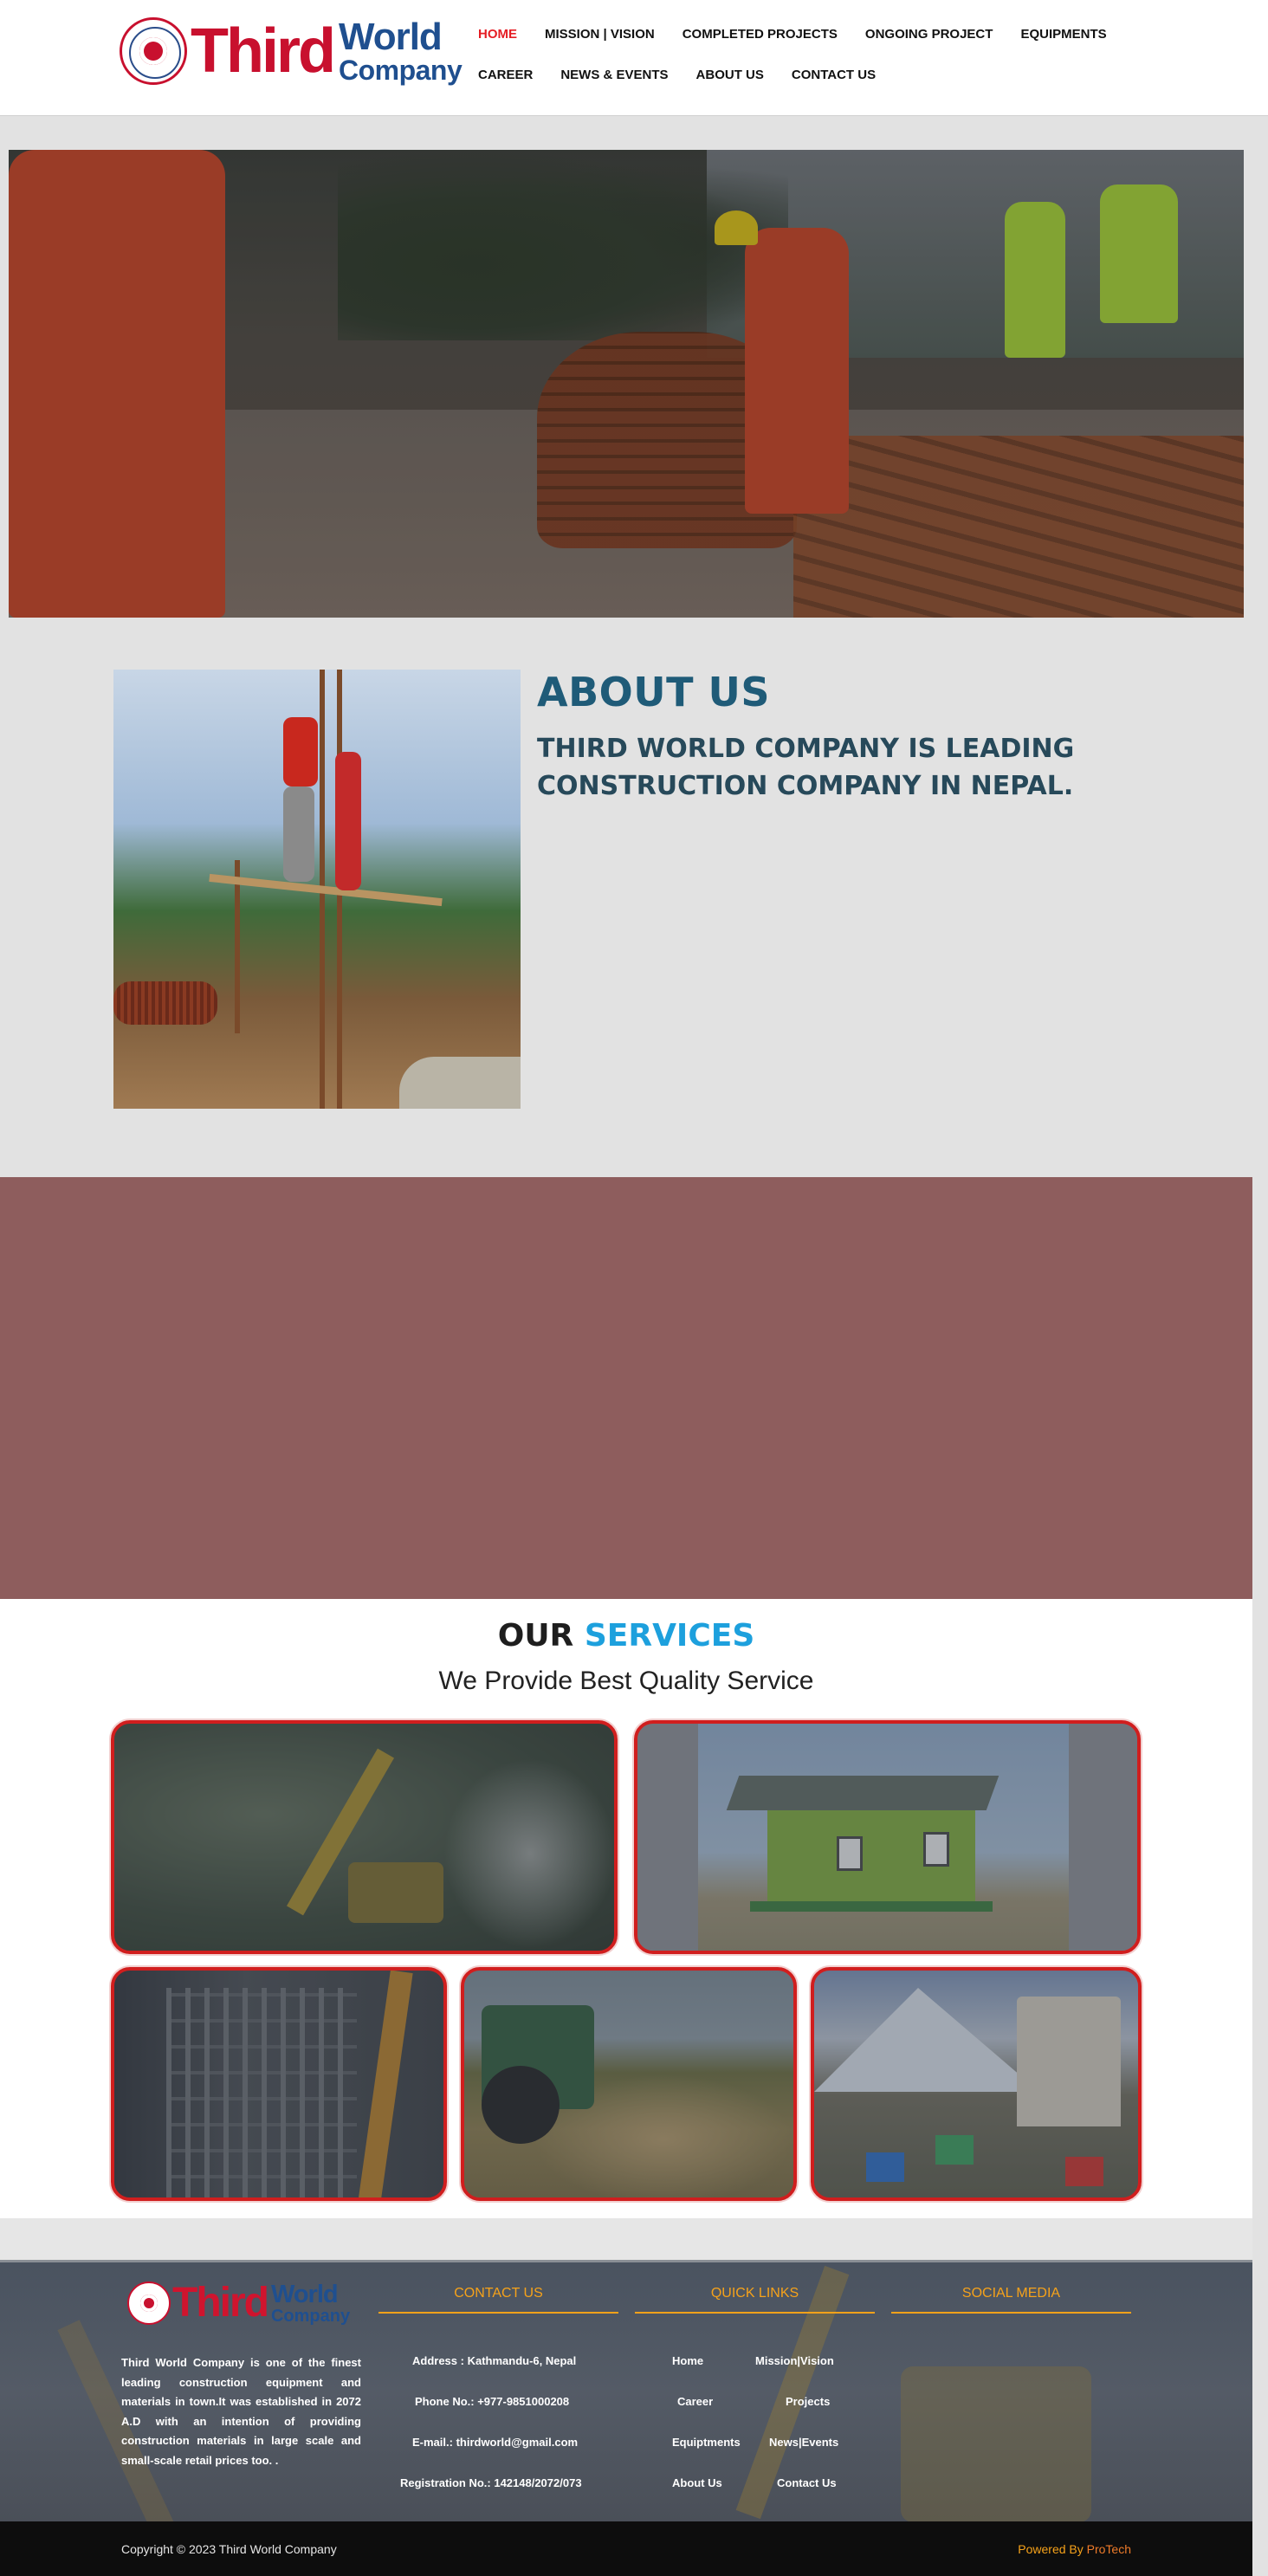 The image size is (1268, 2576). Describe the element at coordinates (629, 2084) in the screenshot. I see `service-card-agriculture` at that location.